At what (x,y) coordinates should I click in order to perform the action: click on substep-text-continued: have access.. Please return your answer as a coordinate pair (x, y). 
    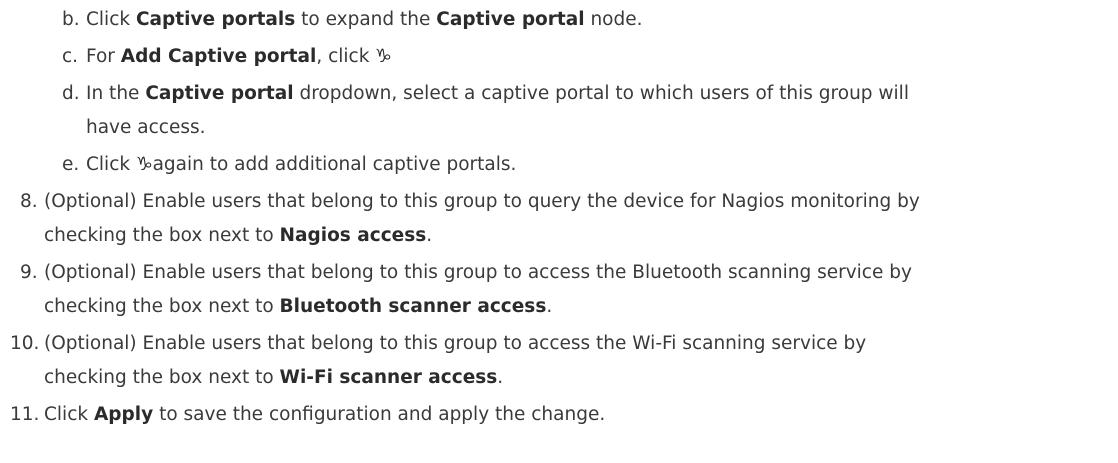
    Looking at the image, I should click on (146, 127).